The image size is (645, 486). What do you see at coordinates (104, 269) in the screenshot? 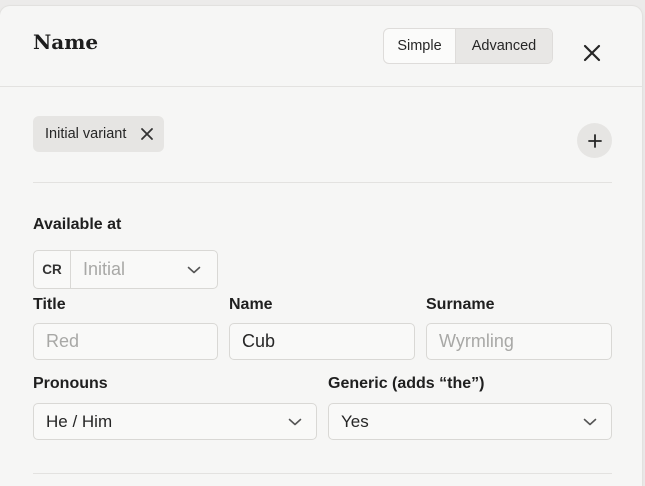
I see `available-at-value: Initial` at bounding box center [104, 269].